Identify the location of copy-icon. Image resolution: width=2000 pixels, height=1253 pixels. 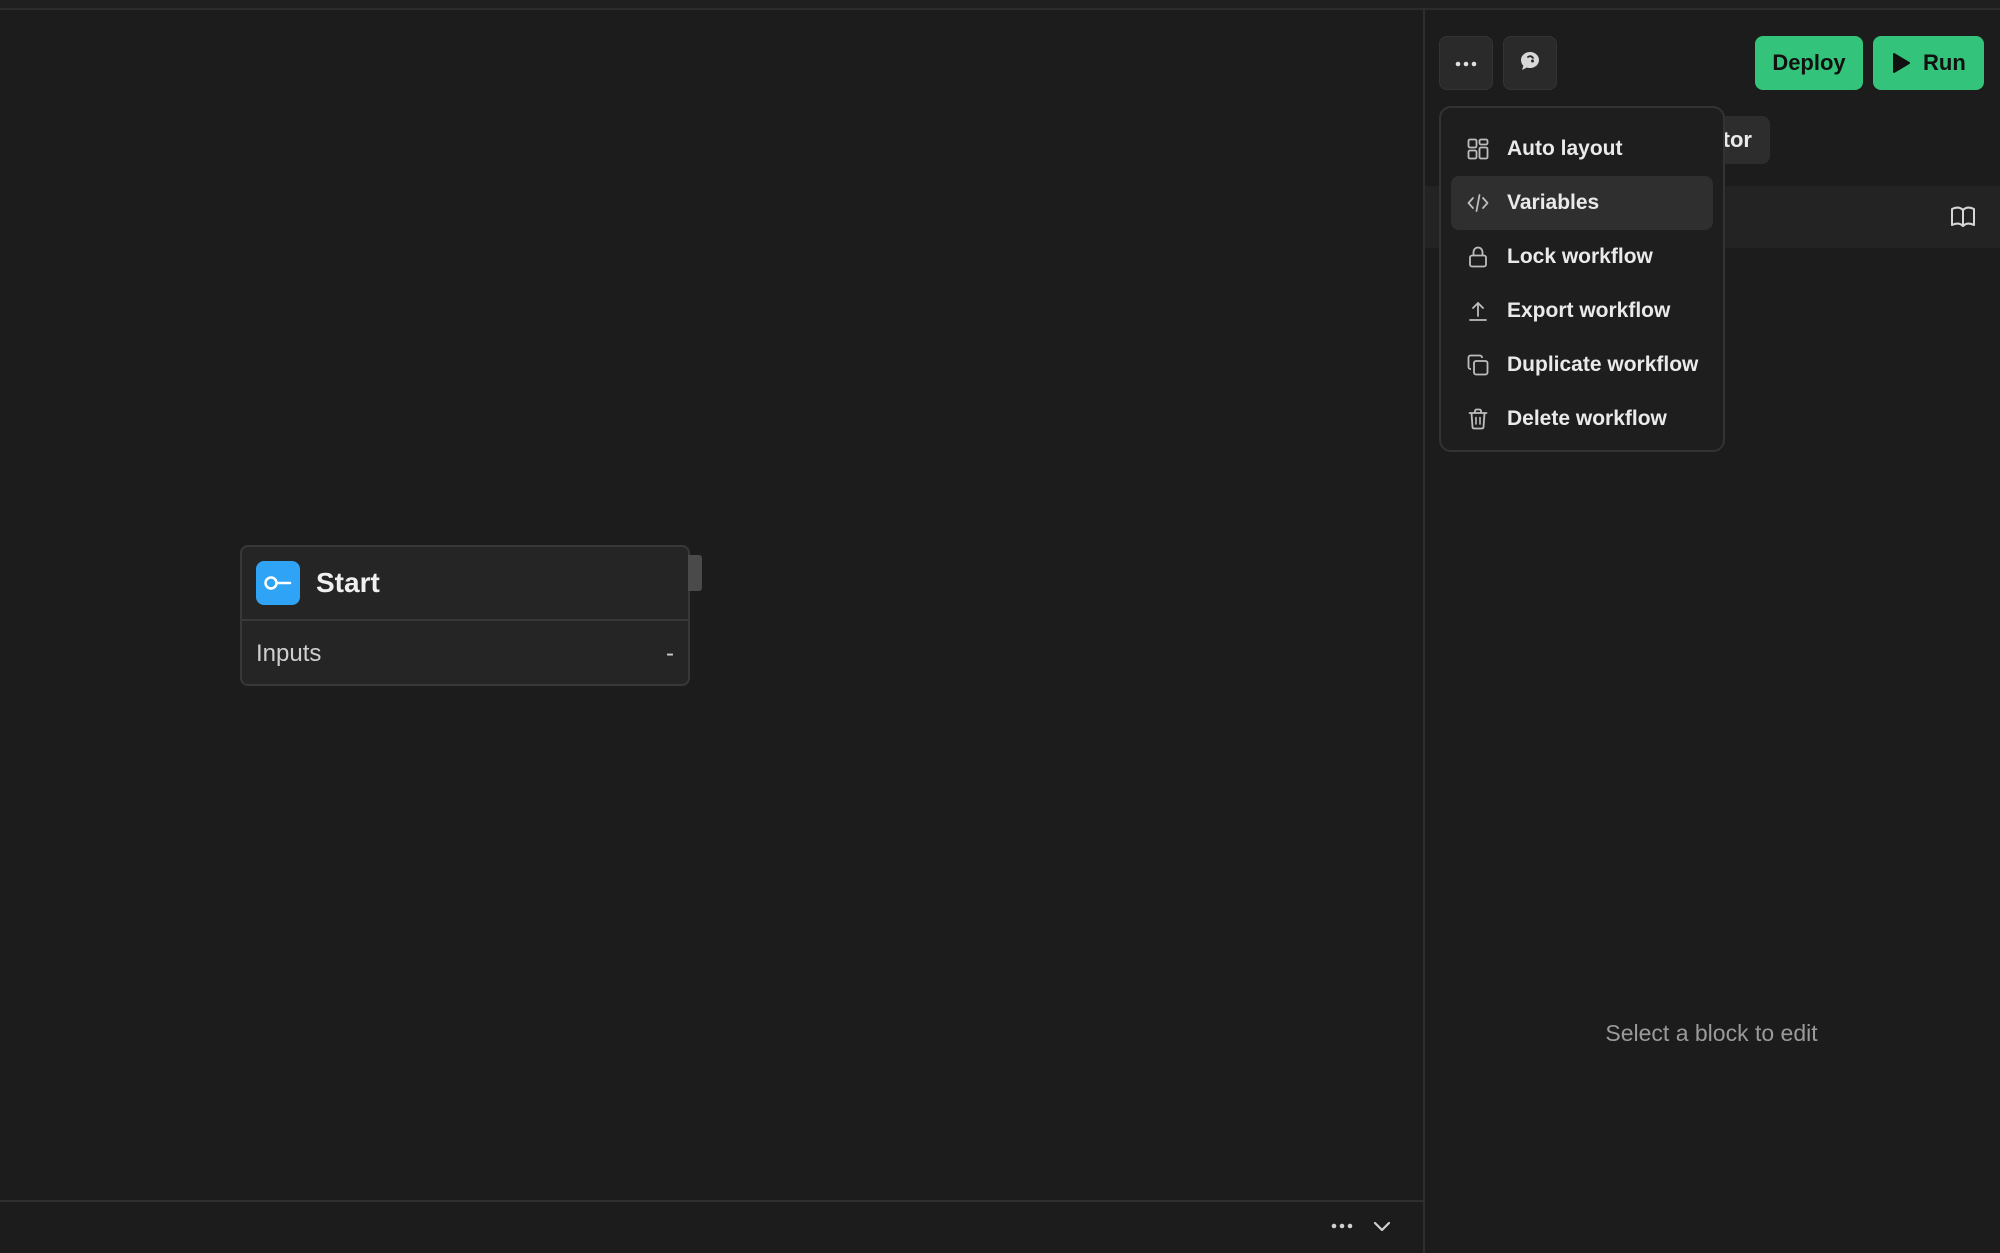
(1478, 365).